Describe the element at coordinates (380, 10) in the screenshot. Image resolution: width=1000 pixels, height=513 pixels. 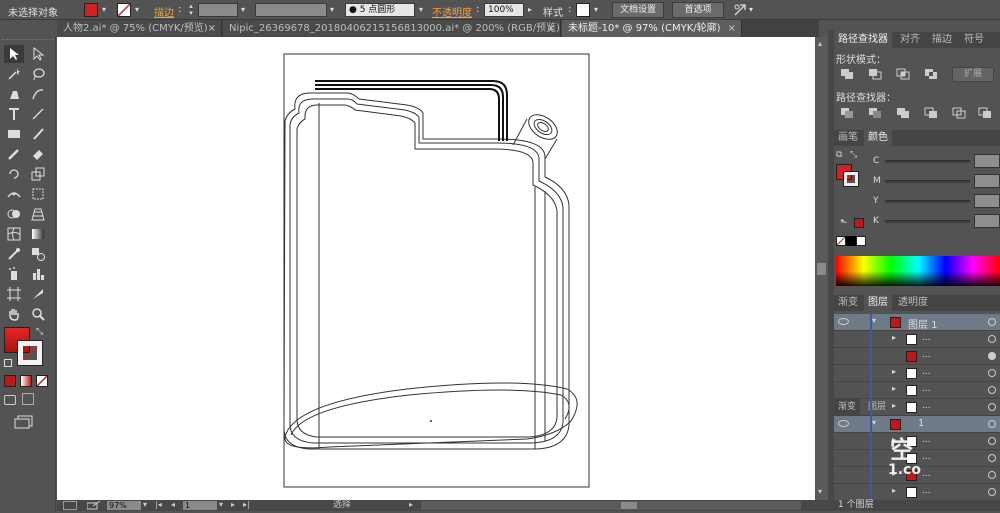
I see `brush-definition: ● 5 点圆形` at that location.